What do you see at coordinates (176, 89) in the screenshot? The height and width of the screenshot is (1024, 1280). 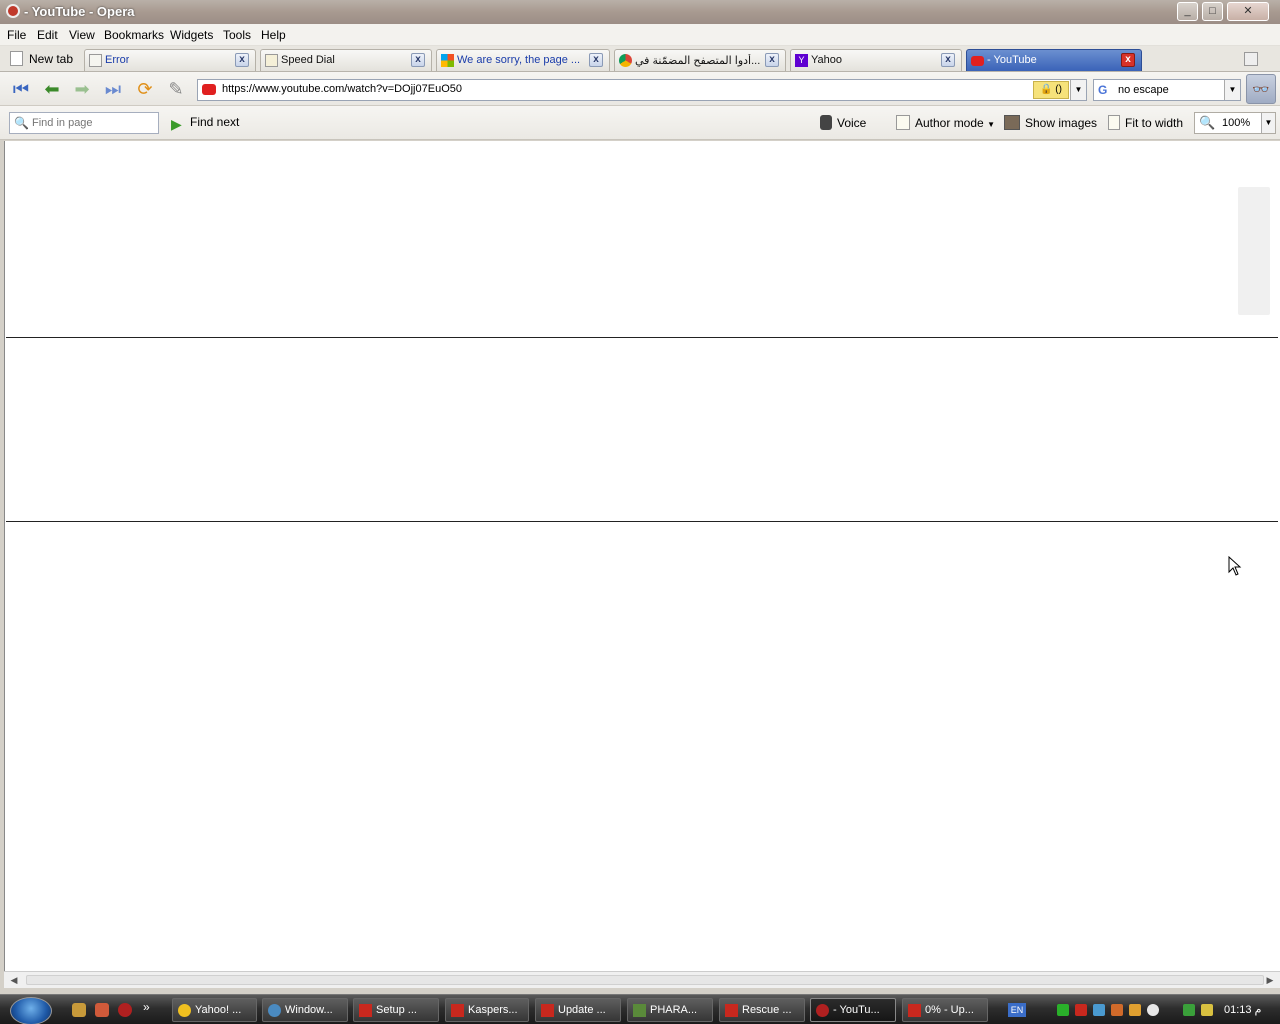 I see `edit-pen-icon: ✎` at bounding box center [176, 89].